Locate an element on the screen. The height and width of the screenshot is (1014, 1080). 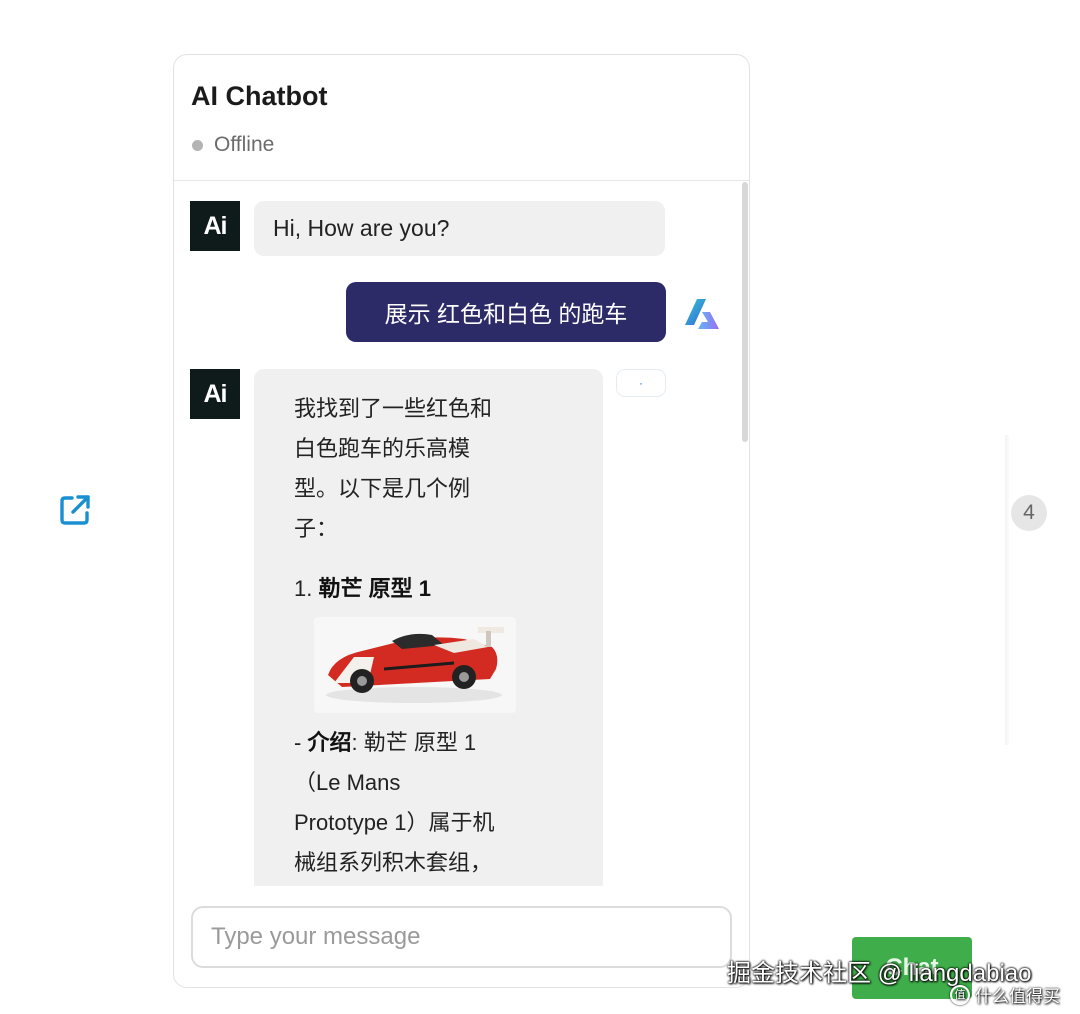
message-input is located at coordinates (461, 937).